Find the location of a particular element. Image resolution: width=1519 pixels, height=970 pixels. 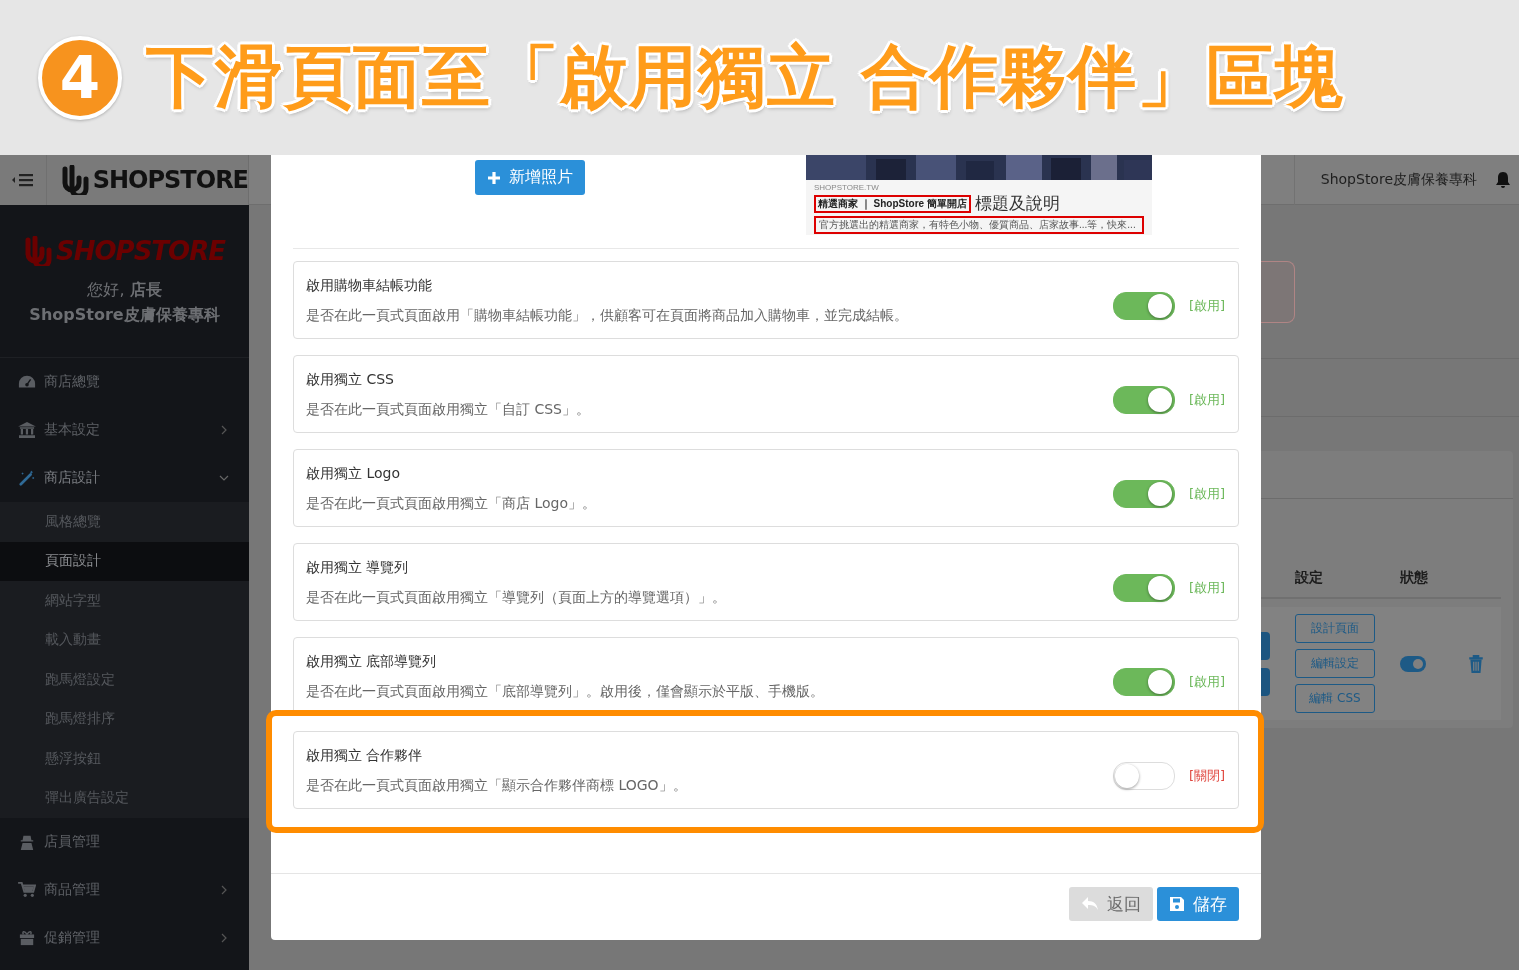

setting-title: 啟用獨立 CSS is located at coordinates (350, 379).